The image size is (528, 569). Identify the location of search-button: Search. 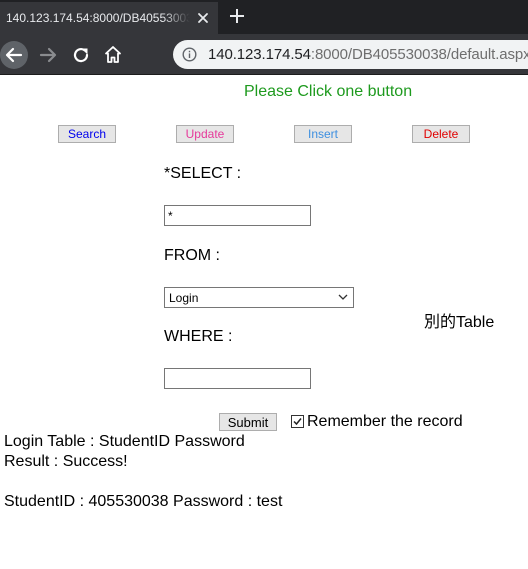
(87, 134).